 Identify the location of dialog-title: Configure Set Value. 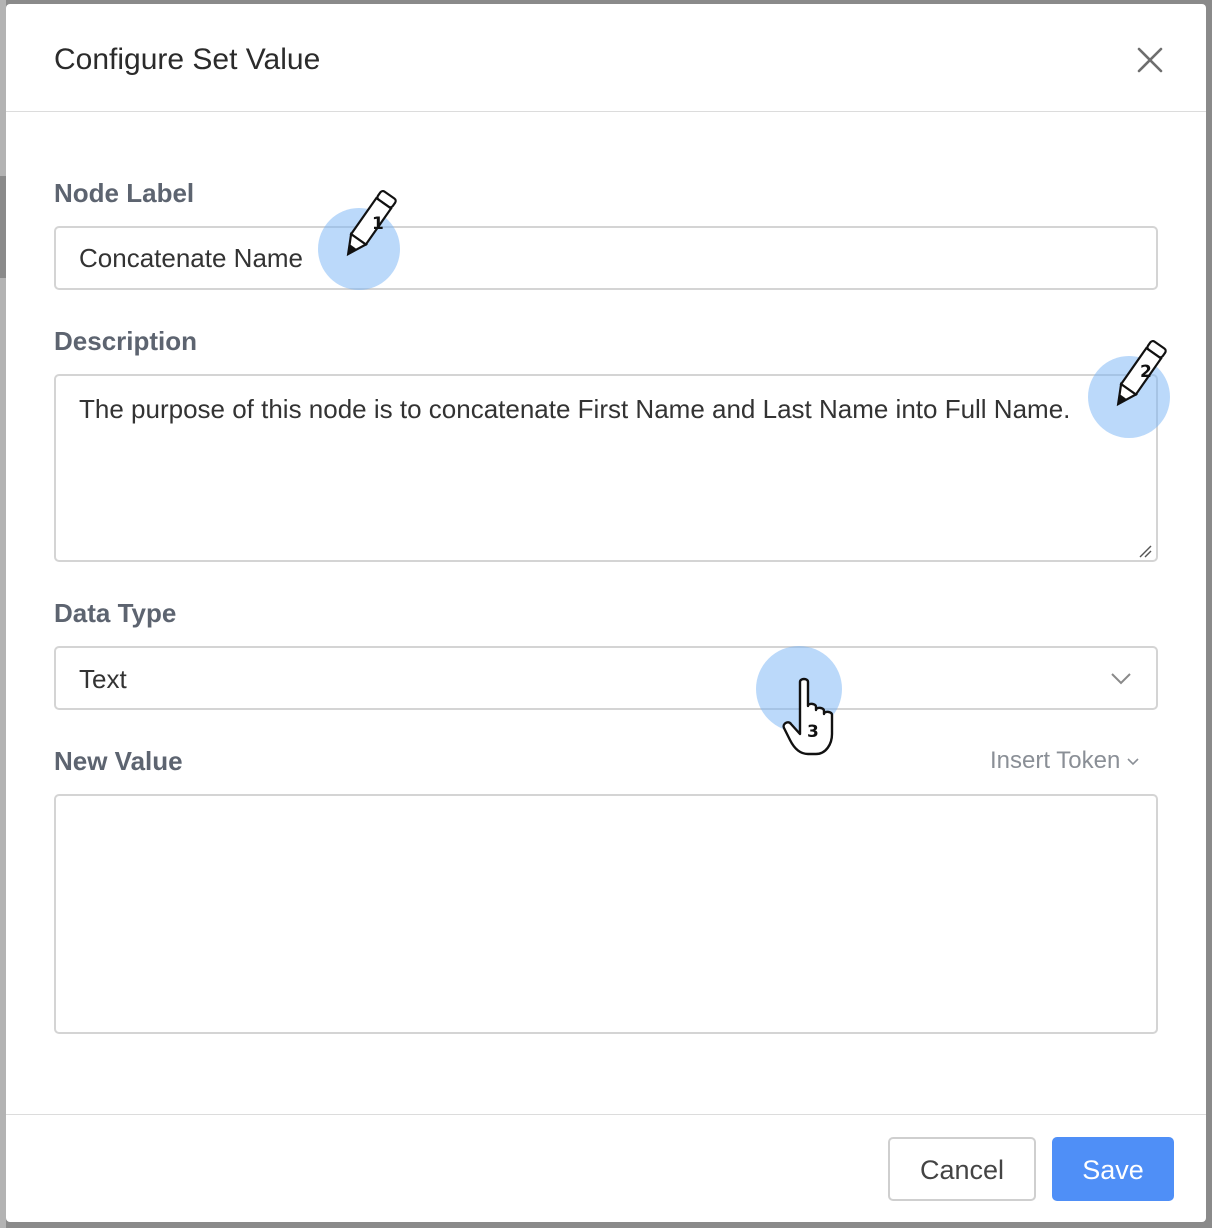
(187, 59).